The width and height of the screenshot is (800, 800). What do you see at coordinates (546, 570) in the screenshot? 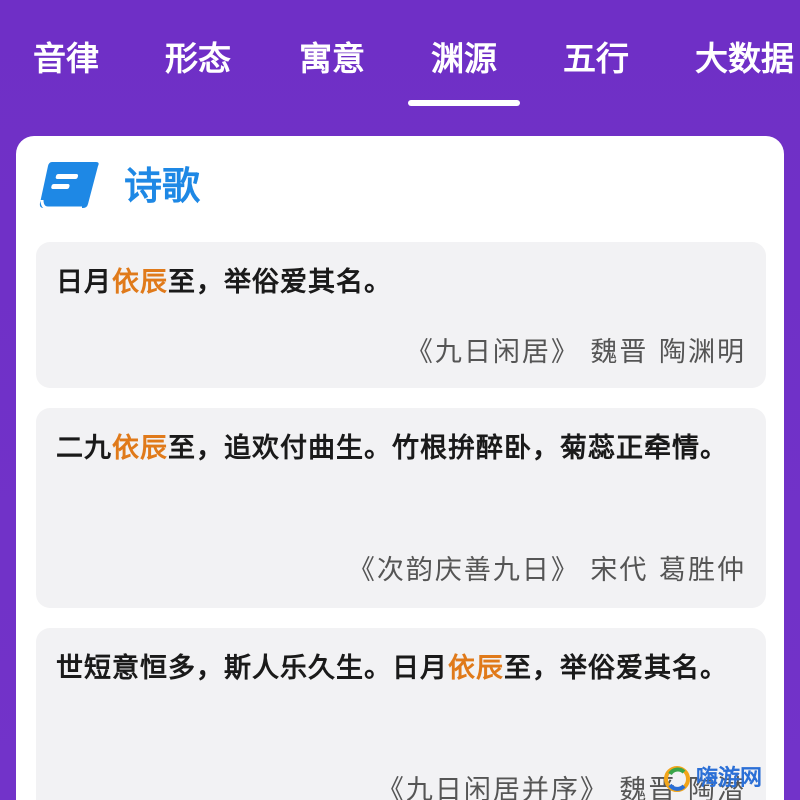
I see `poem-source: 《次韵庆善九日》 宋代 葛胜仲` at bounding box center [546, 570].